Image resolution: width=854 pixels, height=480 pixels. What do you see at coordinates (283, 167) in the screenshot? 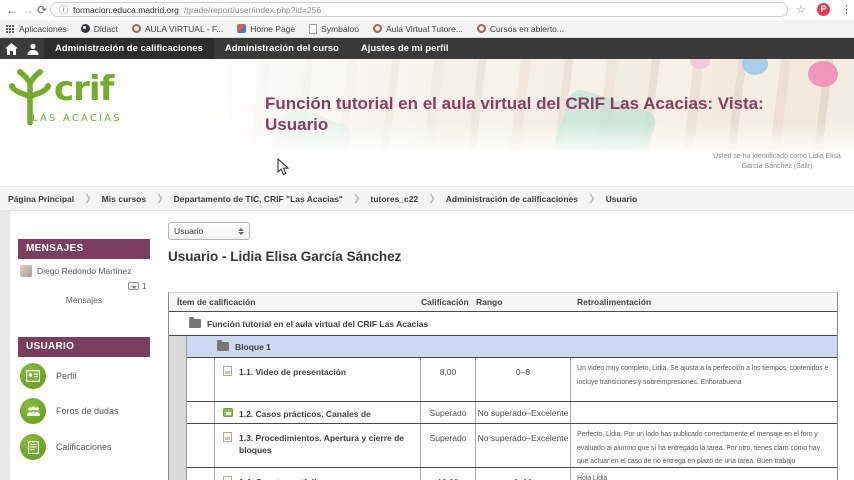
I see `mouse-cursor` at bounding box center [283, 167].